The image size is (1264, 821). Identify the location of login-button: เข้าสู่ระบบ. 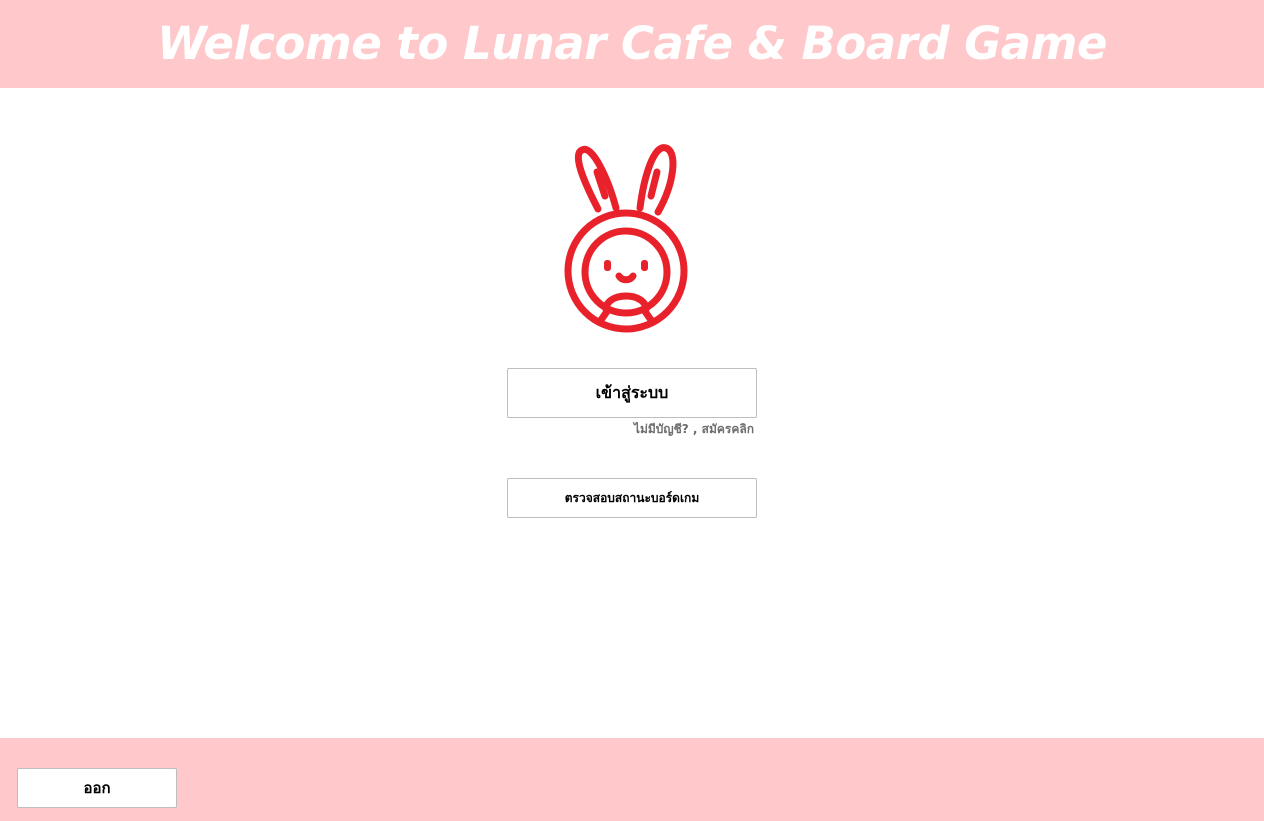
(632, 393).